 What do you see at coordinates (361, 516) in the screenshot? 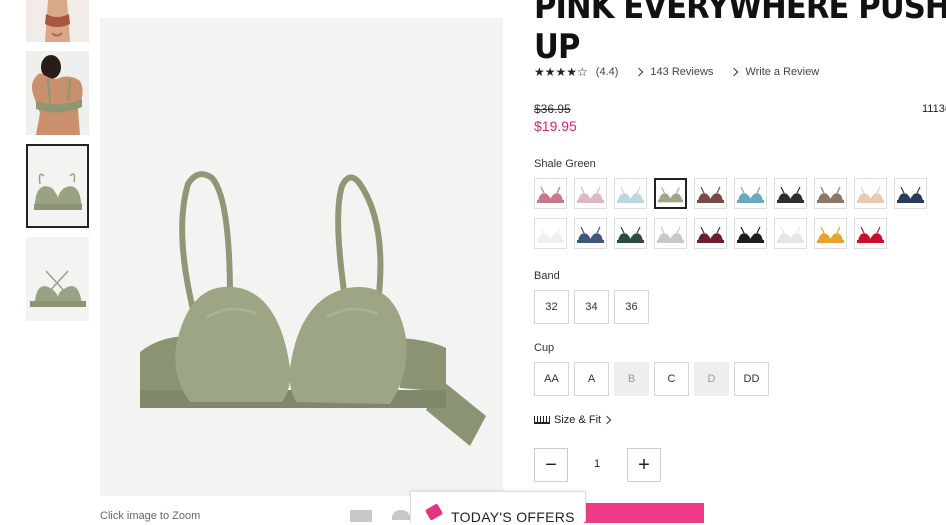
I see `facebook-icon` at bounding box center [361, 516].